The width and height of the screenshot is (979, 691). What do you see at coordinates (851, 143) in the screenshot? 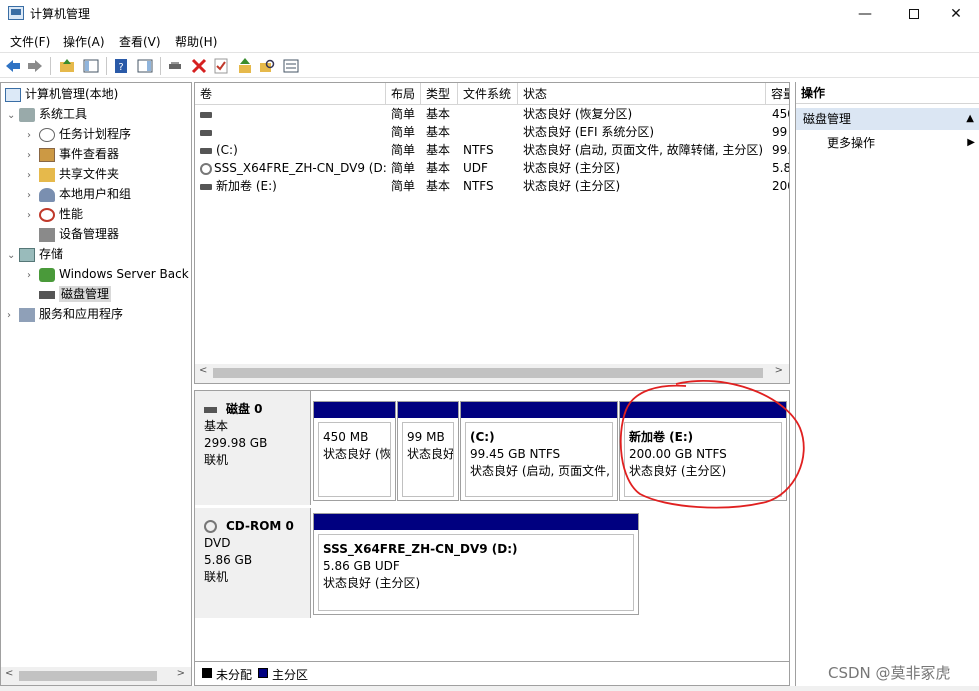
I see `more-actions-item: 更多操作` at bounding box center [851, 143].